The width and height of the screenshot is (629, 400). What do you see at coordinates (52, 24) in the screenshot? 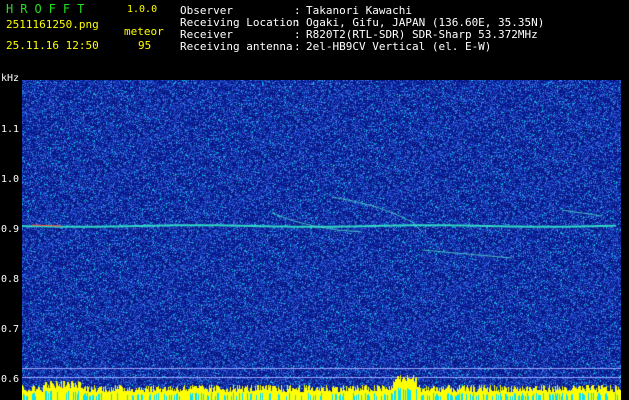
I see `file-name: 2511161250.png` at bounding box center [52, 24].